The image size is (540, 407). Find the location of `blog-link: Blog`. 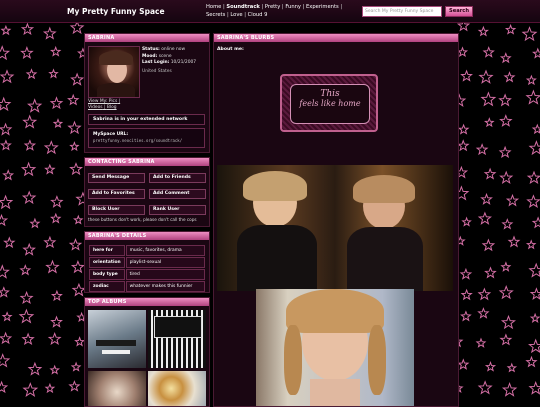

blog-link: Blog is located at coordinates (112, 107).